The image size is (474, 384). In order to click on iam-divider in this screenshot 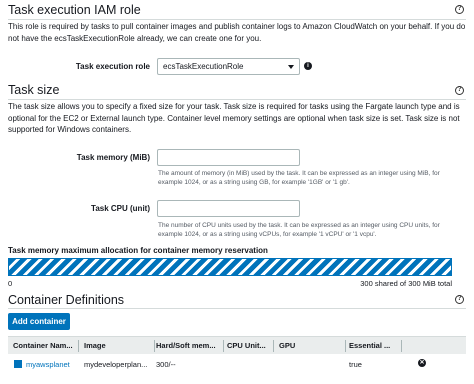, I will do `click(237, 19)`.